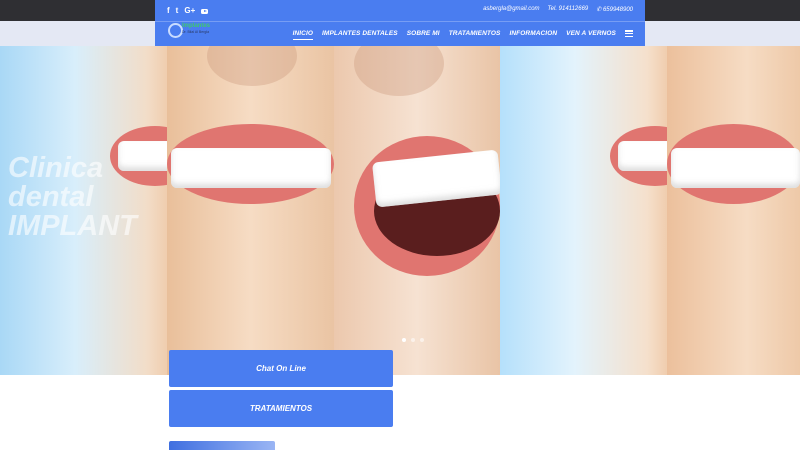  What do you see at coordinates (175, 30) in the screenshot?
I see `logo-ring-icon` at bounding box center [175, 30].